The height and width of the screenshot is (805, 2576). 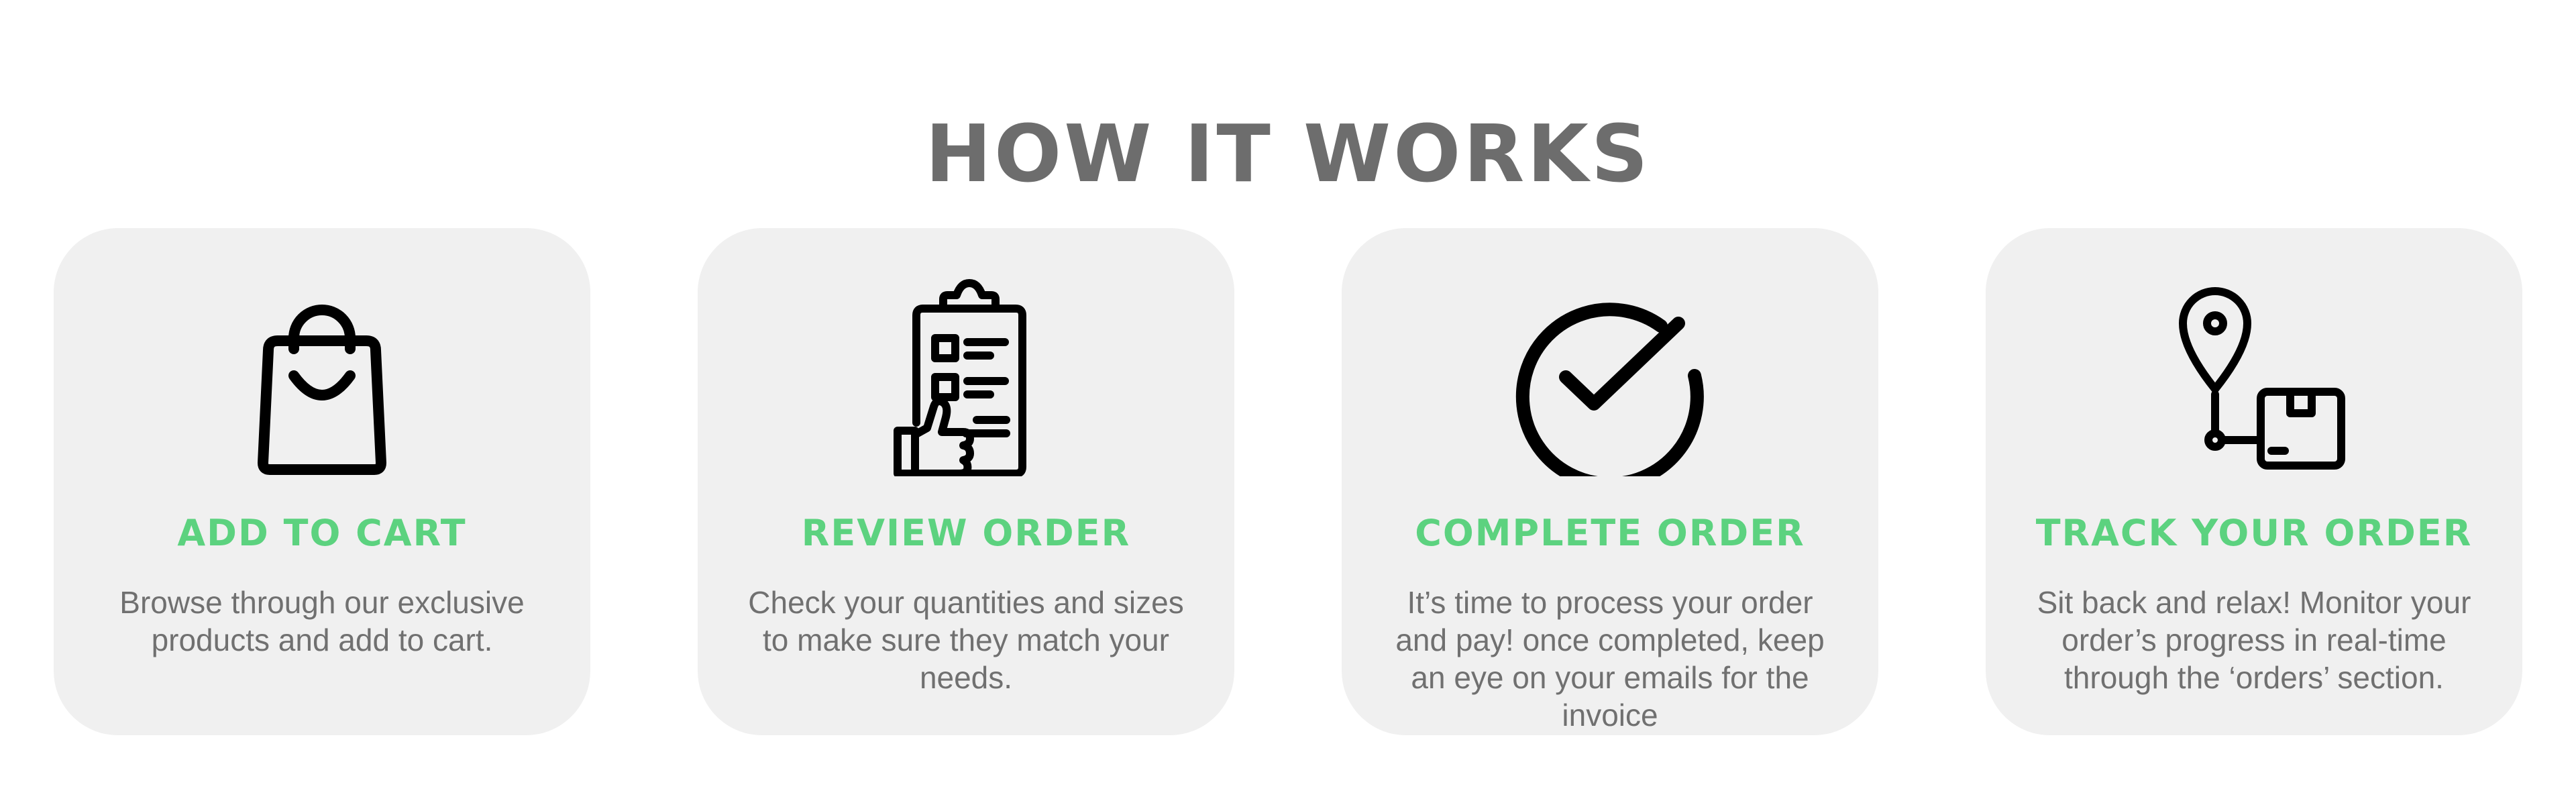 I want to click on location-package-icon, so click(x=2254, y=375).